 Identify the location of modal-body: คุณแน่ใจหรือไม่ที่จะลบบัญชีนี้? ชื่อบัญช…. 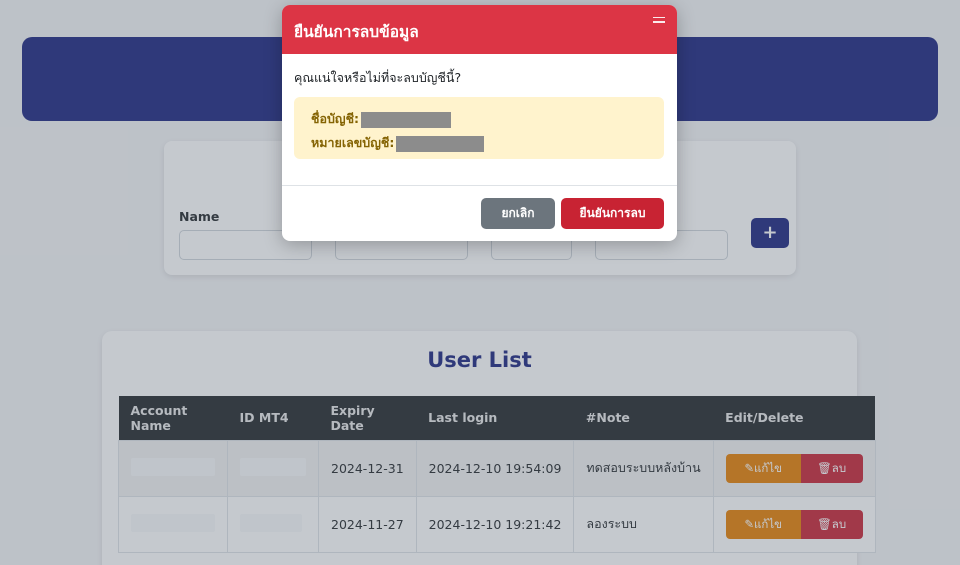
(479, 120).